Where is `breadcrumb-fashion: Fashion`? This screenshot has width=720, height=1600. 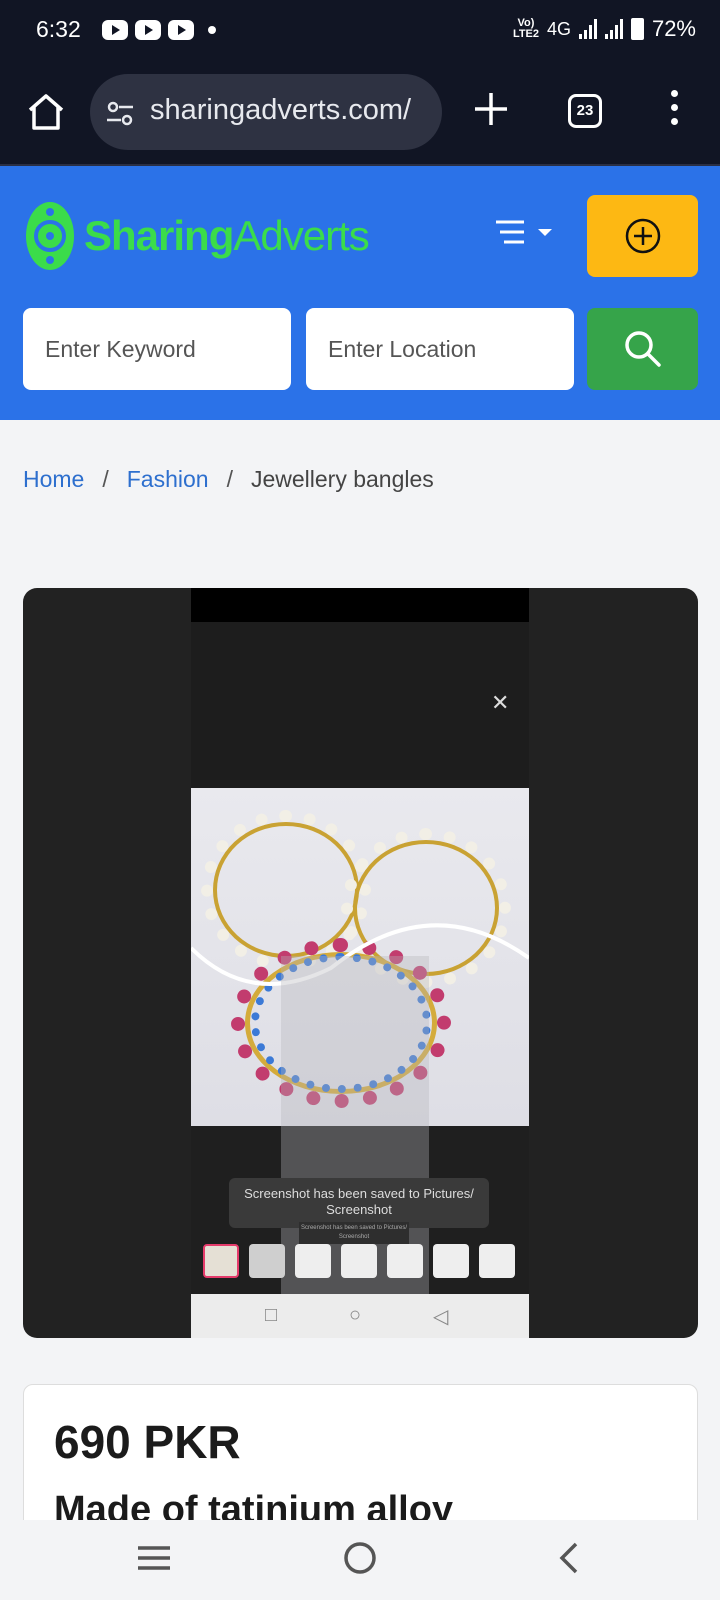
breadcrumb-fashion: Fashion is located at coordinates (168, 479).